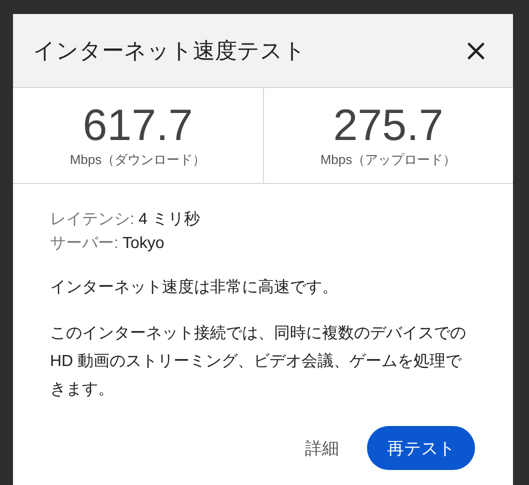  Describe the element at coordinates (84, 243) in the screenshot. I see `detail-label: サーバー:` at that location.